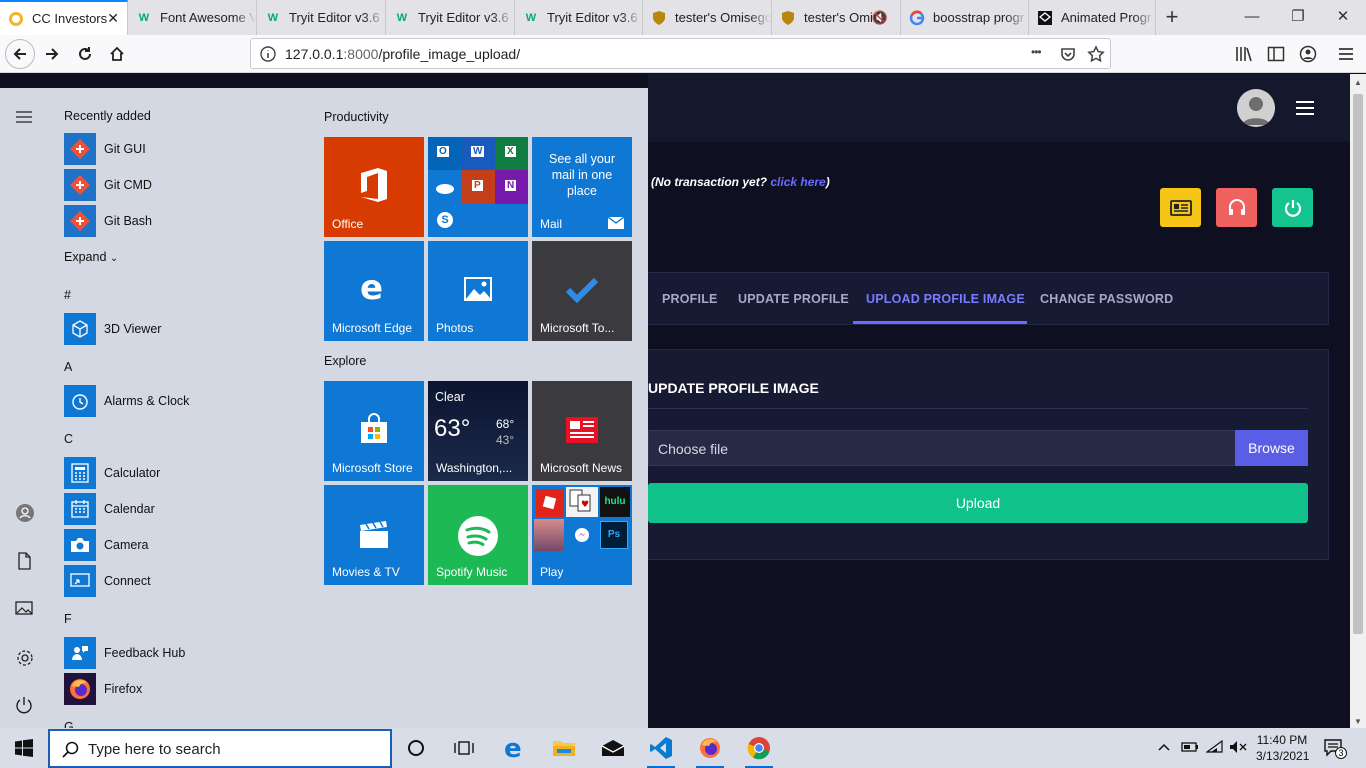  What do you see at coordinates (192, 17) in the screenshot?
I see `browser-tab: W Font Awesome V` at bounding box center [192, 17].